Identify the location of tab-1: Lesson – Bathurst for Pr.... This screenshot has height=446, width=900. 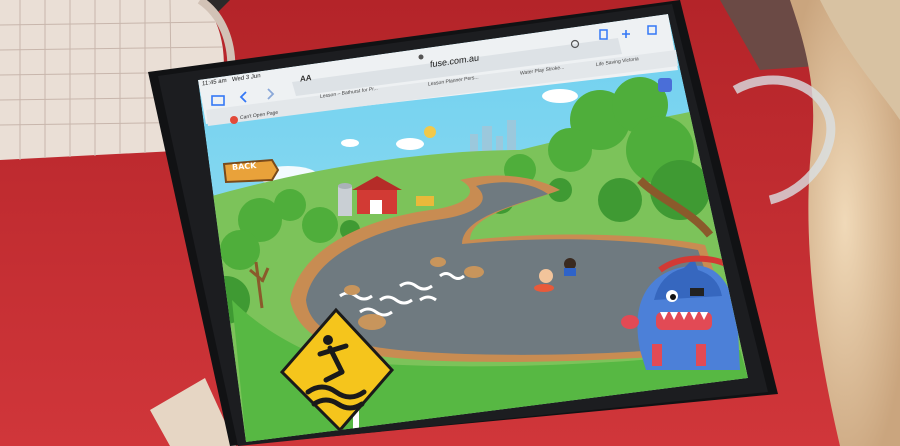
(349, 93).